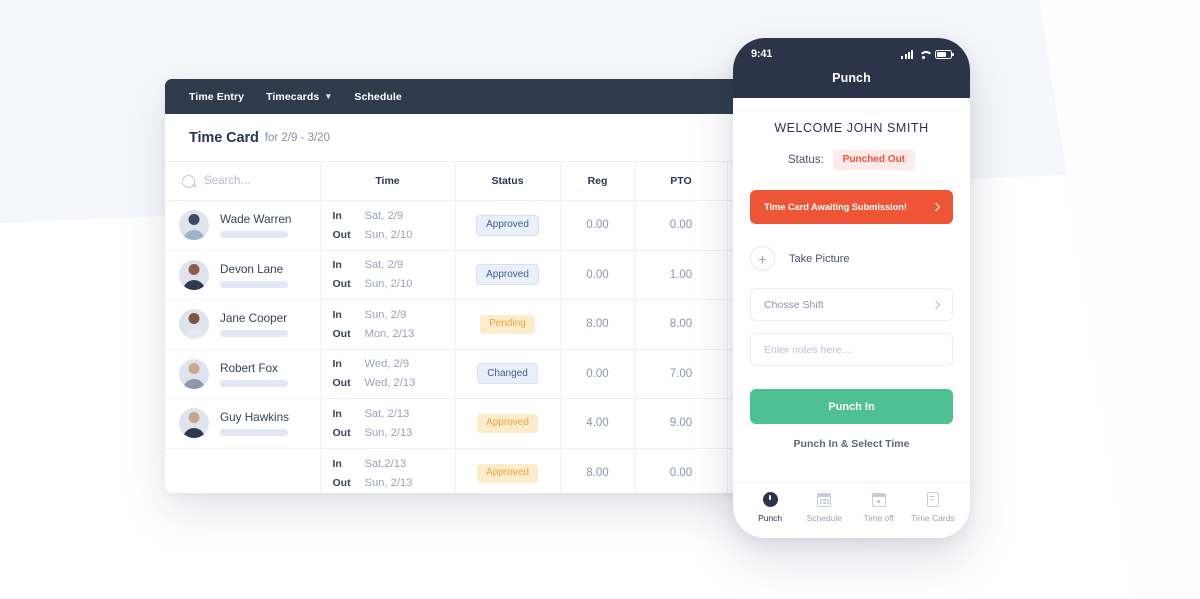  I want to click on employee-cell: Wade Warren, so click(243, 225).